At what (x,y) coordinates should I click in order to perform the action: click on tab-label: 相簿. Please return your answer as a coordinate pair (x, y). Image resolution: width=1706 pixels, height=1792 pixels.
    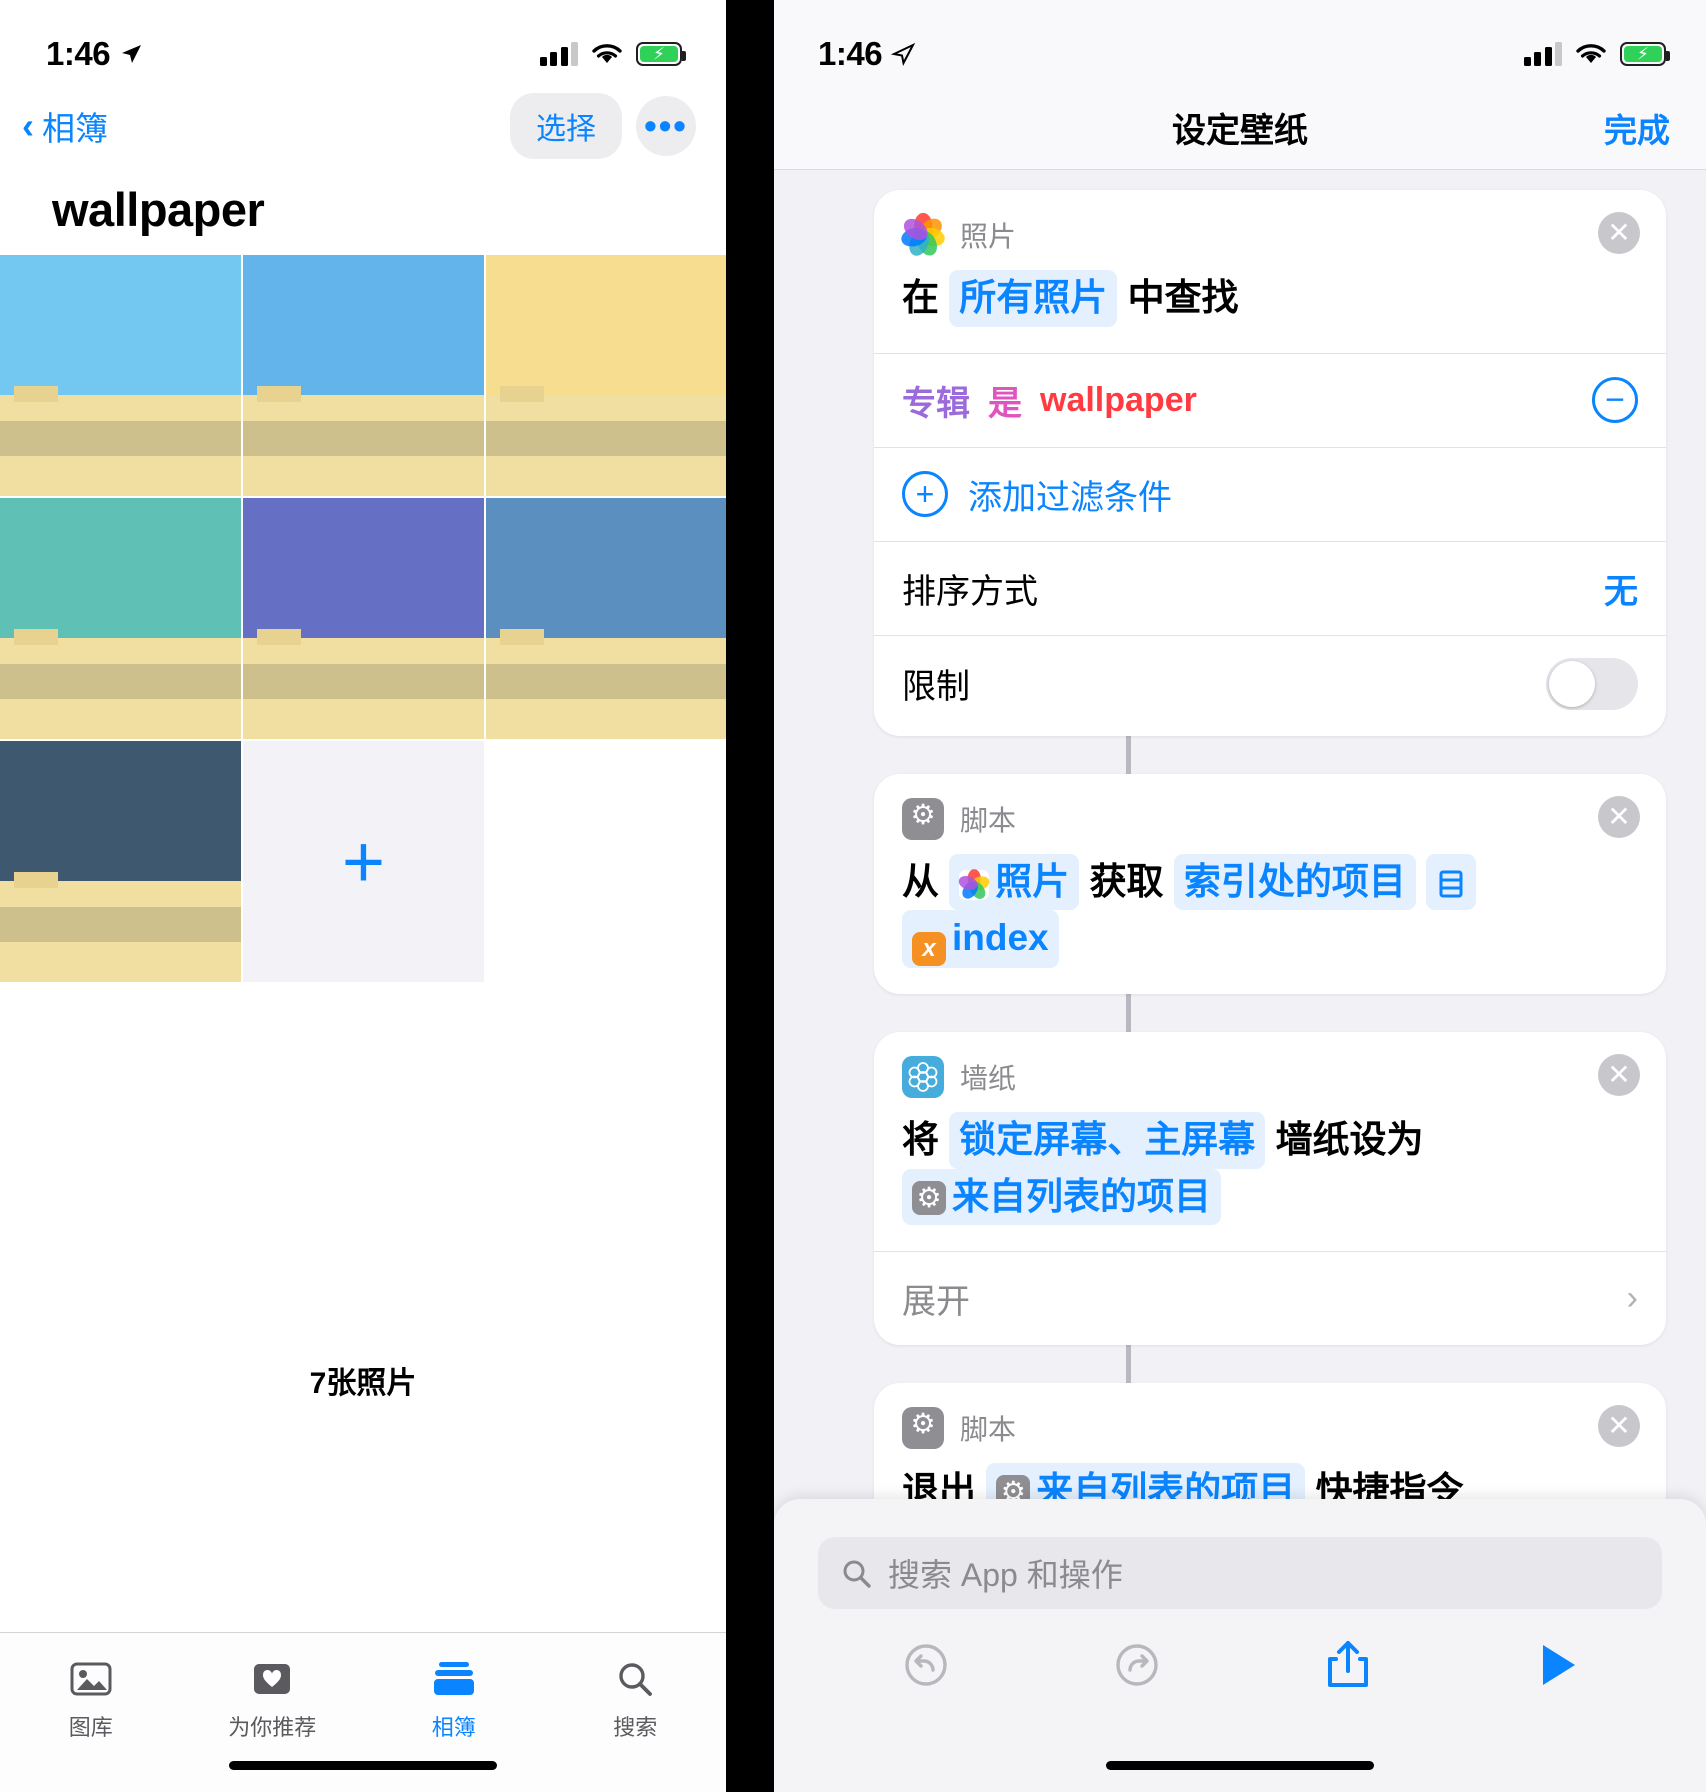
    Looking at the image, I should click on (453, 1727).